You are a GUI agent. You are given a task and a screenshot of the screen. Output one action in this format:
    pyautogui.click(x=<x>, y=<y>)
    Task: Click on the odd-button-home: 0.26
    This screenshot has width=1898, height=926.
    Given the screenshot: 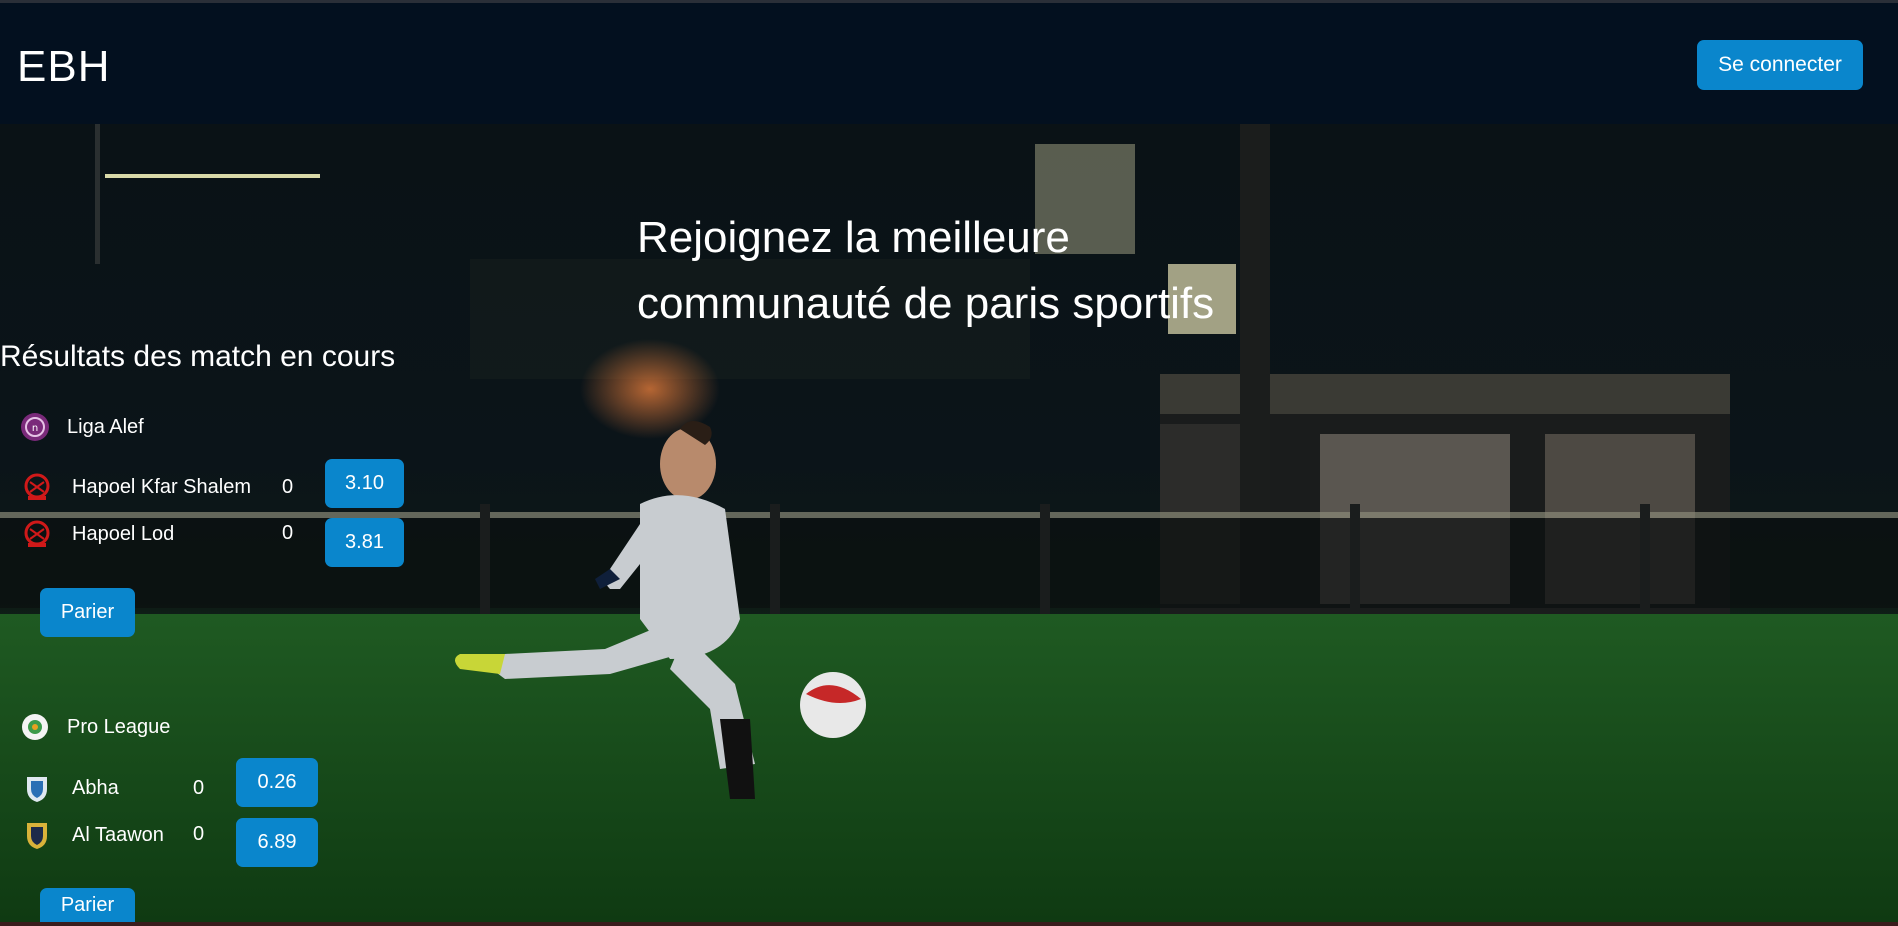 What is the action you would take?
    pyautogui.click(x=277, y=782)
    